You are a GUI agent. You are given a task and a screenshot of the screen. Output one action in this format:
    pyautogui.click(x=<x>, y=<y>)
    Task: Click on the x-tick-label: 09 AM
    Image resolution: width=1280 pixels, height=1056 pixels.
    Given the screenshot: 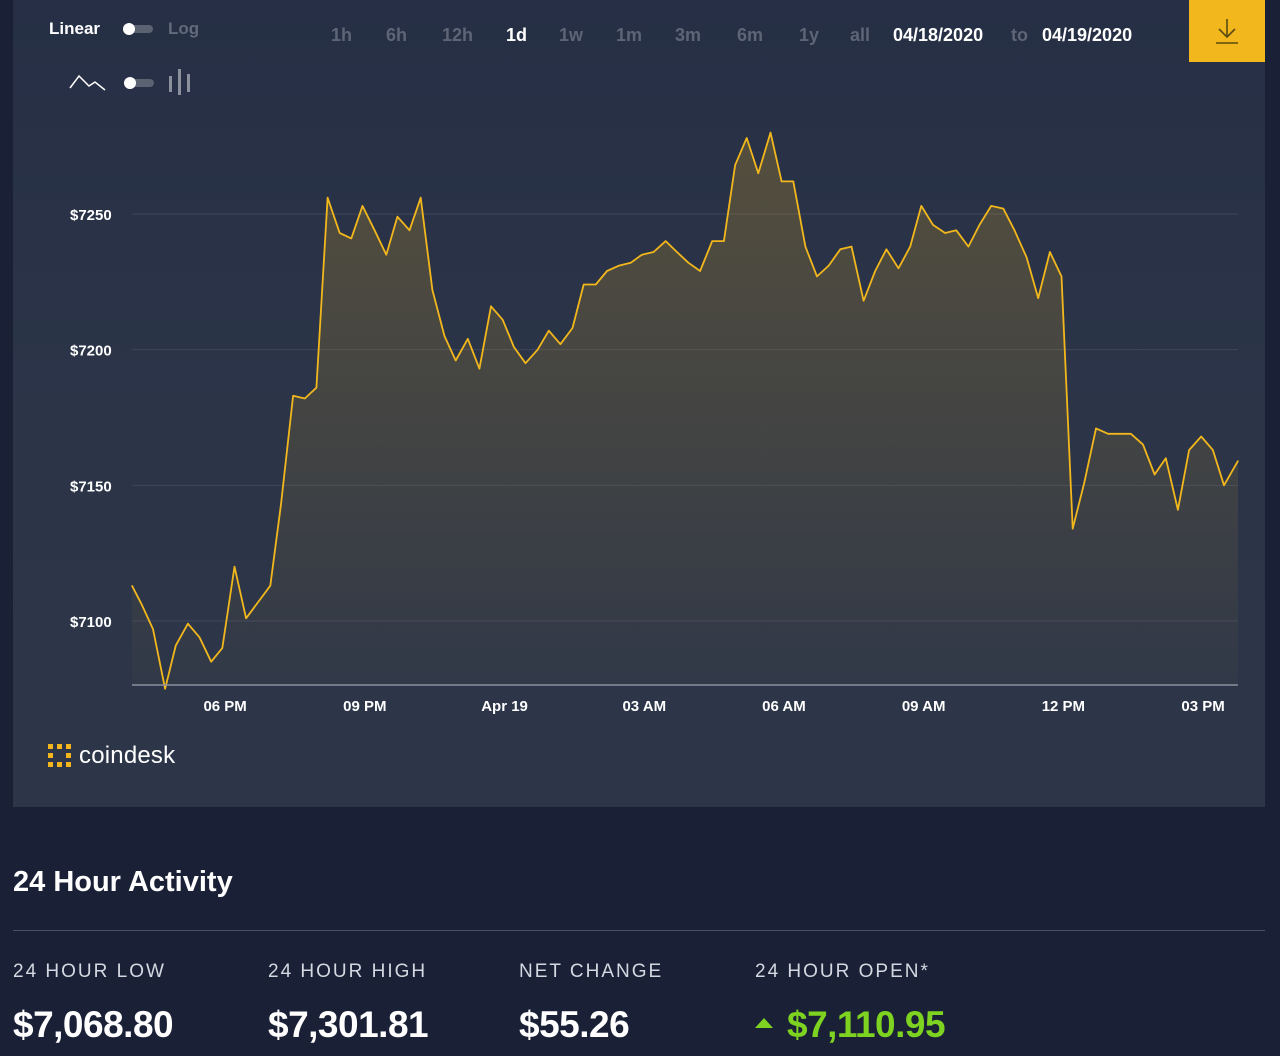 What is the action you would take?
    pyautogui.click(x=924, y=706)
    